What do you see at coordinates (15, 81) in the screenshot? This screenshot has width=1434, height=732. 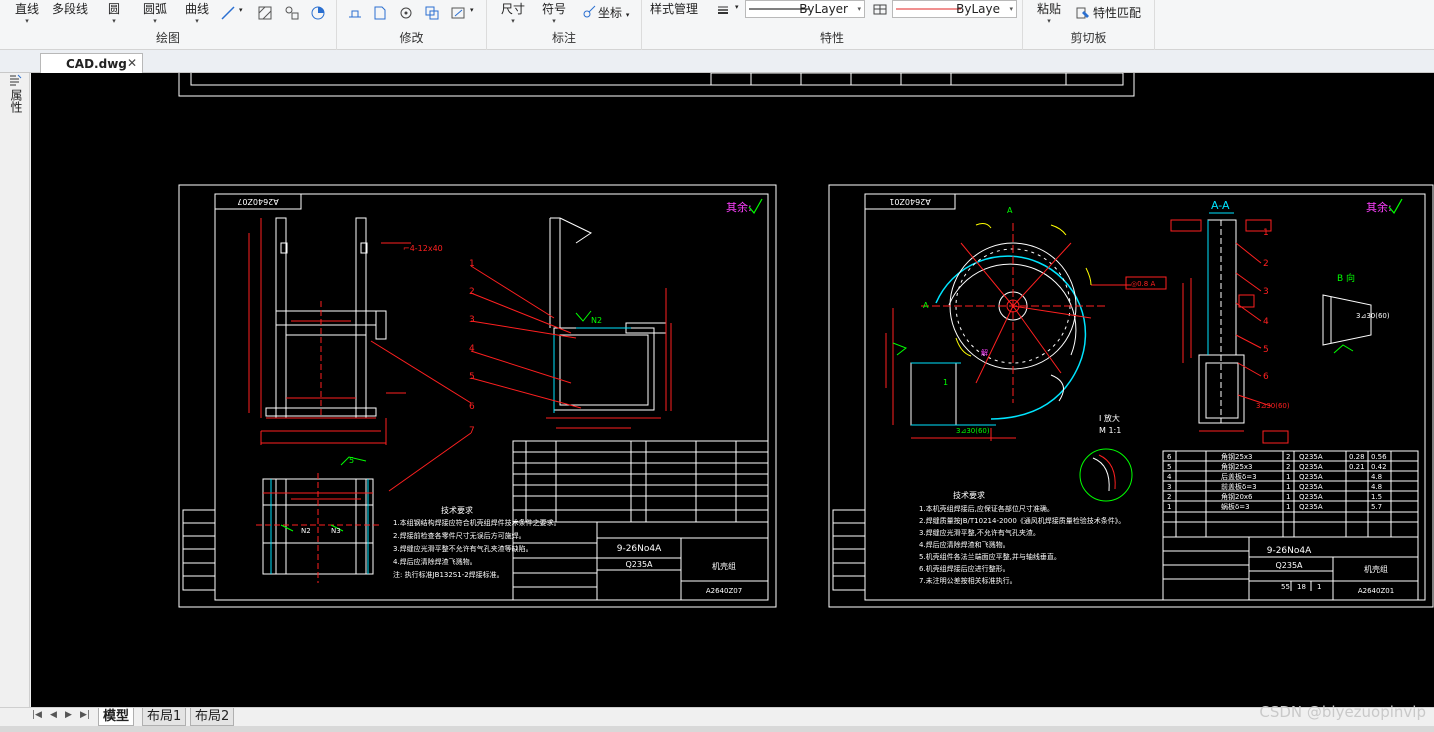 I see `properties-panel-icon` at bounding box center [15, 81].